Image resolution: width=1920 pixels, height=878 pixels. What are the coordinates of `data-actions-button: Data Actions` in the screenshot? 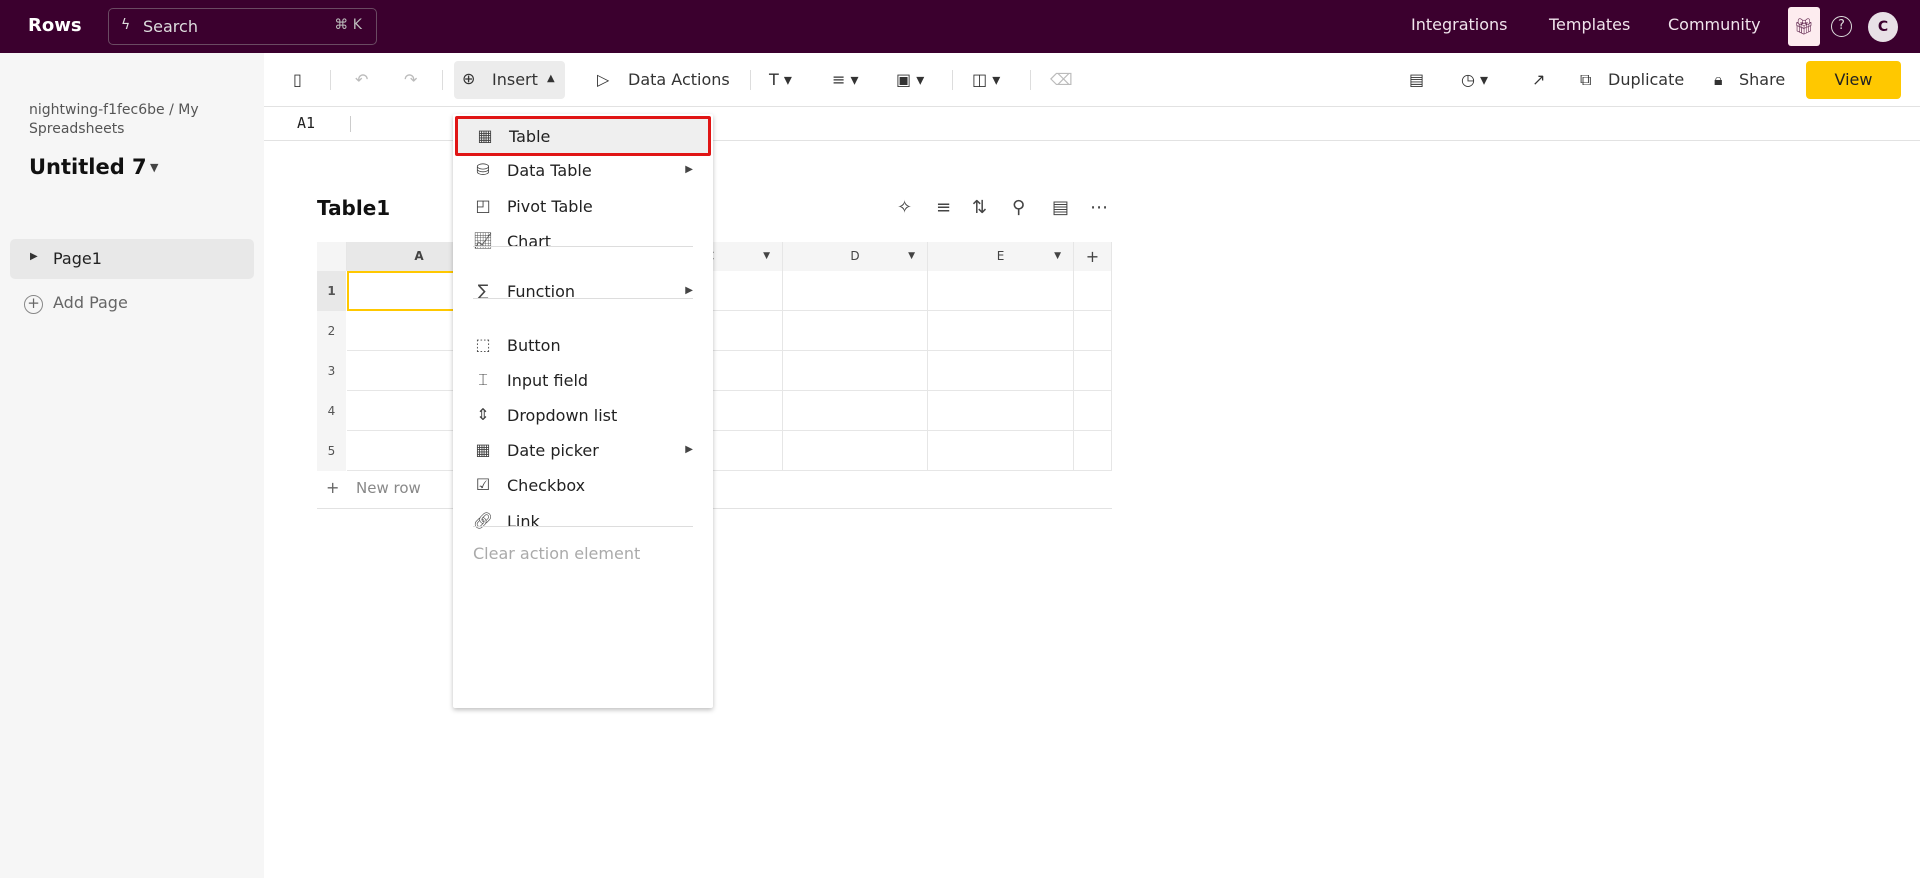 It's located at (679, 79).